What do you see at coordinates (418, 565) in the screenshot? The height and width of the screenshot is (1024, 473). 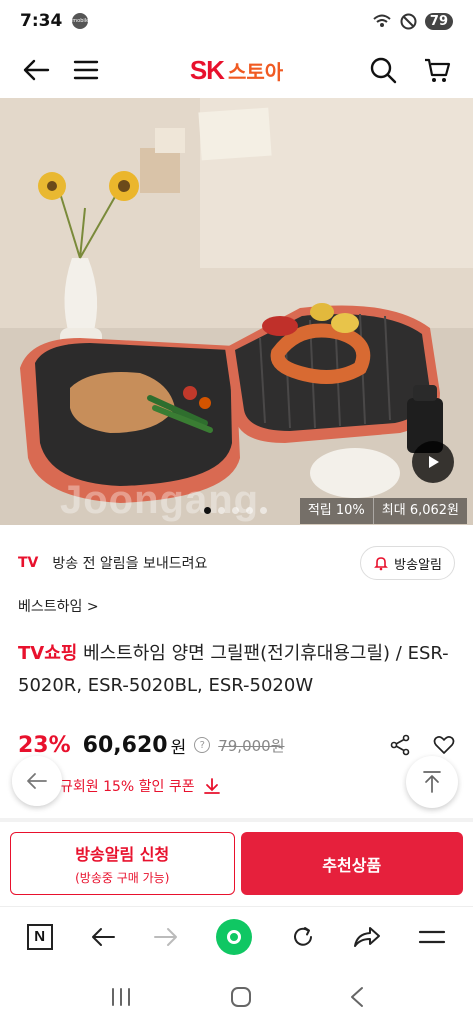 I see `broadcast-alarm-label: 방송알림` at bounding box center [418, 565].